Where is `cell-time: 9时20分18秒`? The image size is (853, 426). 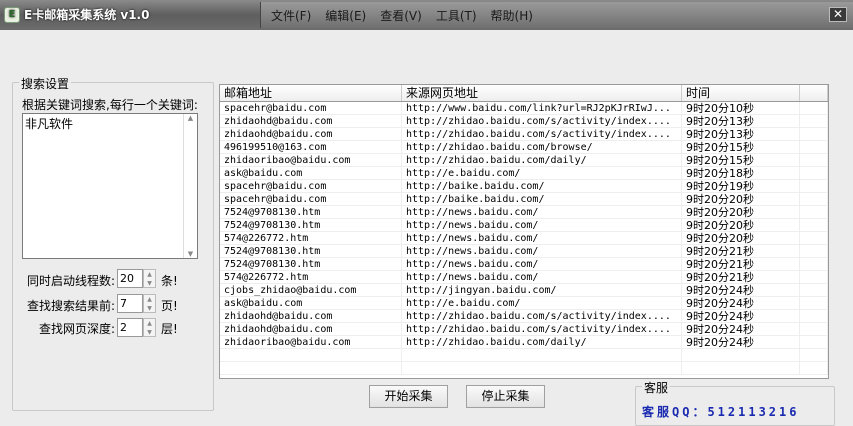 cell-time: 9时20分18秒 is located at coordinates (741, 173).